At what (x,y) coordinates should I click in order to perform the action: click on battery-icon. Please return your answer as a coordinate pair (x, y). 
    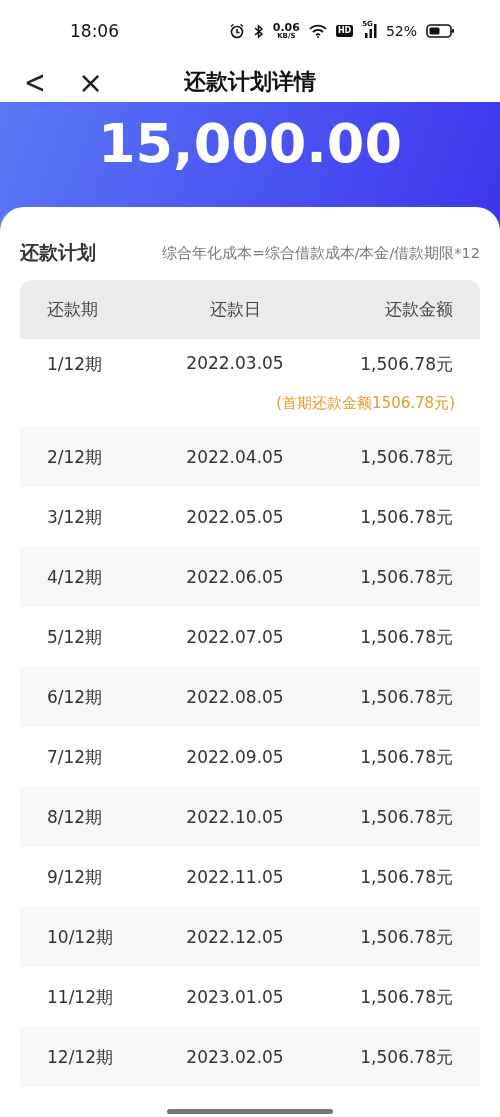
    Looking at the image, I should click on (440, 31).